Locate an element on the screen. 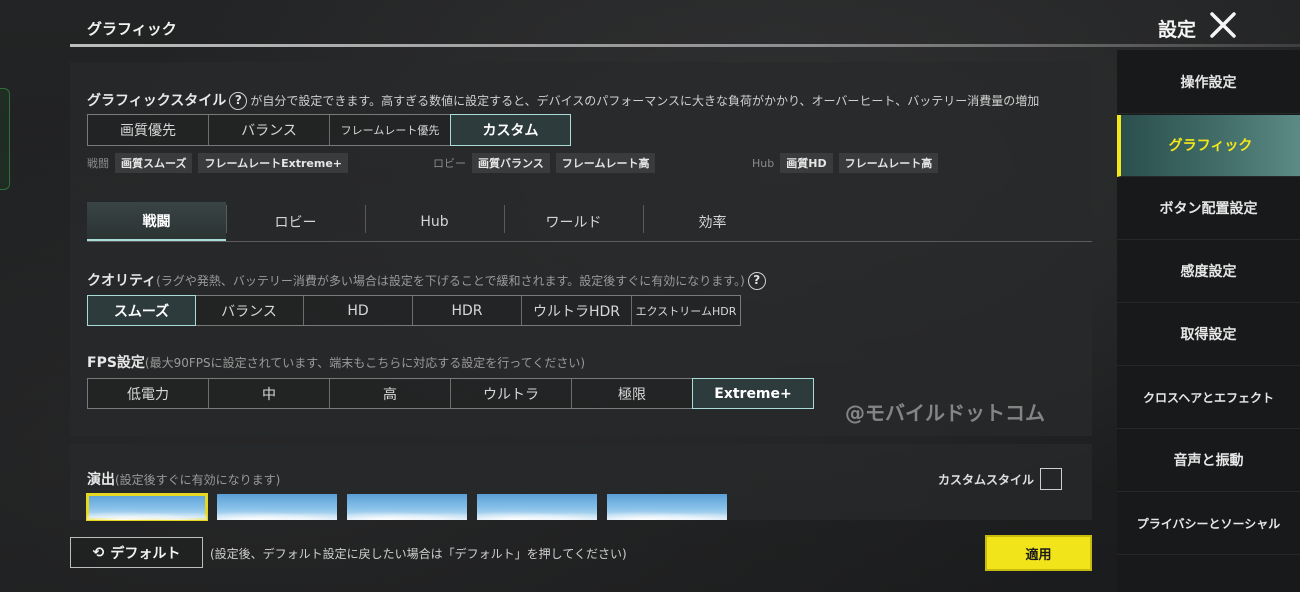 The width and height of the screenshot is (1300, 592). effects-row: 演出(設定後すぐに有効になります) is located at coordinates (183, 479).